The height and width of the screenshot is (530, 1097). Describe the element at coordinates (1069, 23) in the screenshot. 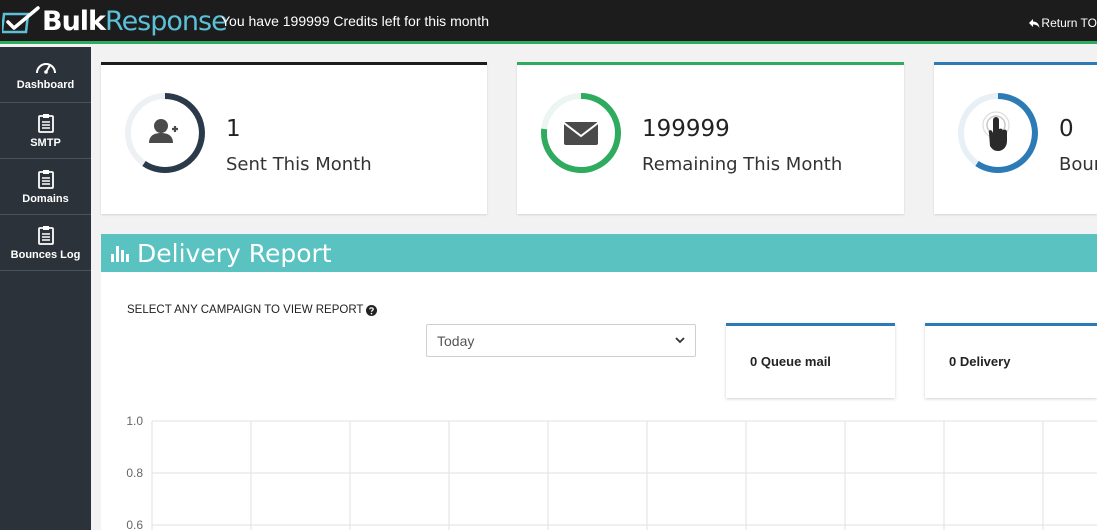

I see `return-label: Return TO` at that location.